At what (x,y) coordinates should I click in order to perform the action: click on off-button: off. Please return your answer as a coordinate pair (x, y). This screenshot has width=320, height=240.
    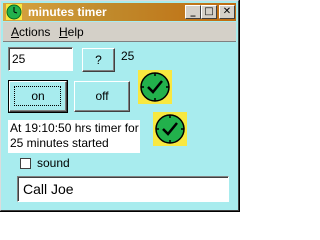
    Looking at the image, I should click on (102, 96).